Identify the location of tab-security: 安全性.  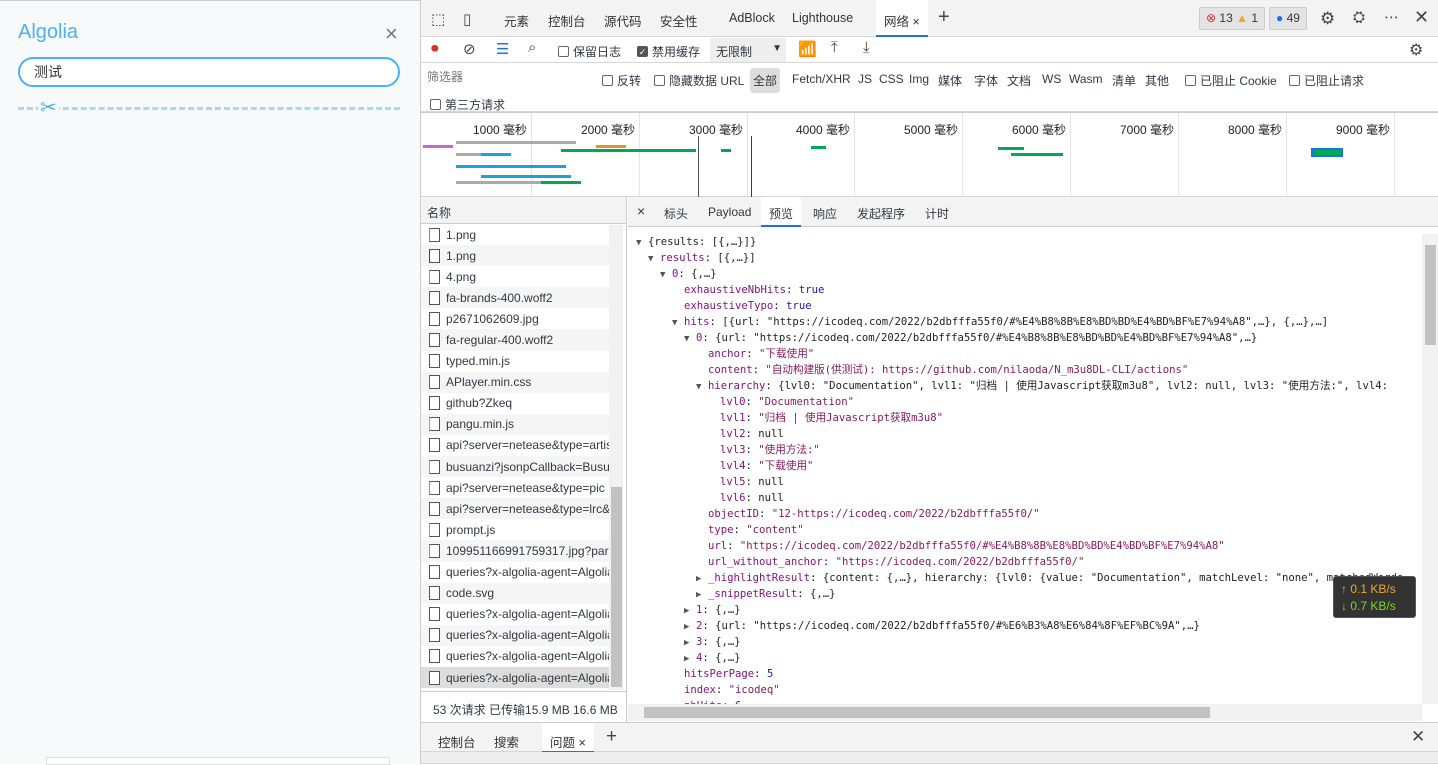
(679, 20).